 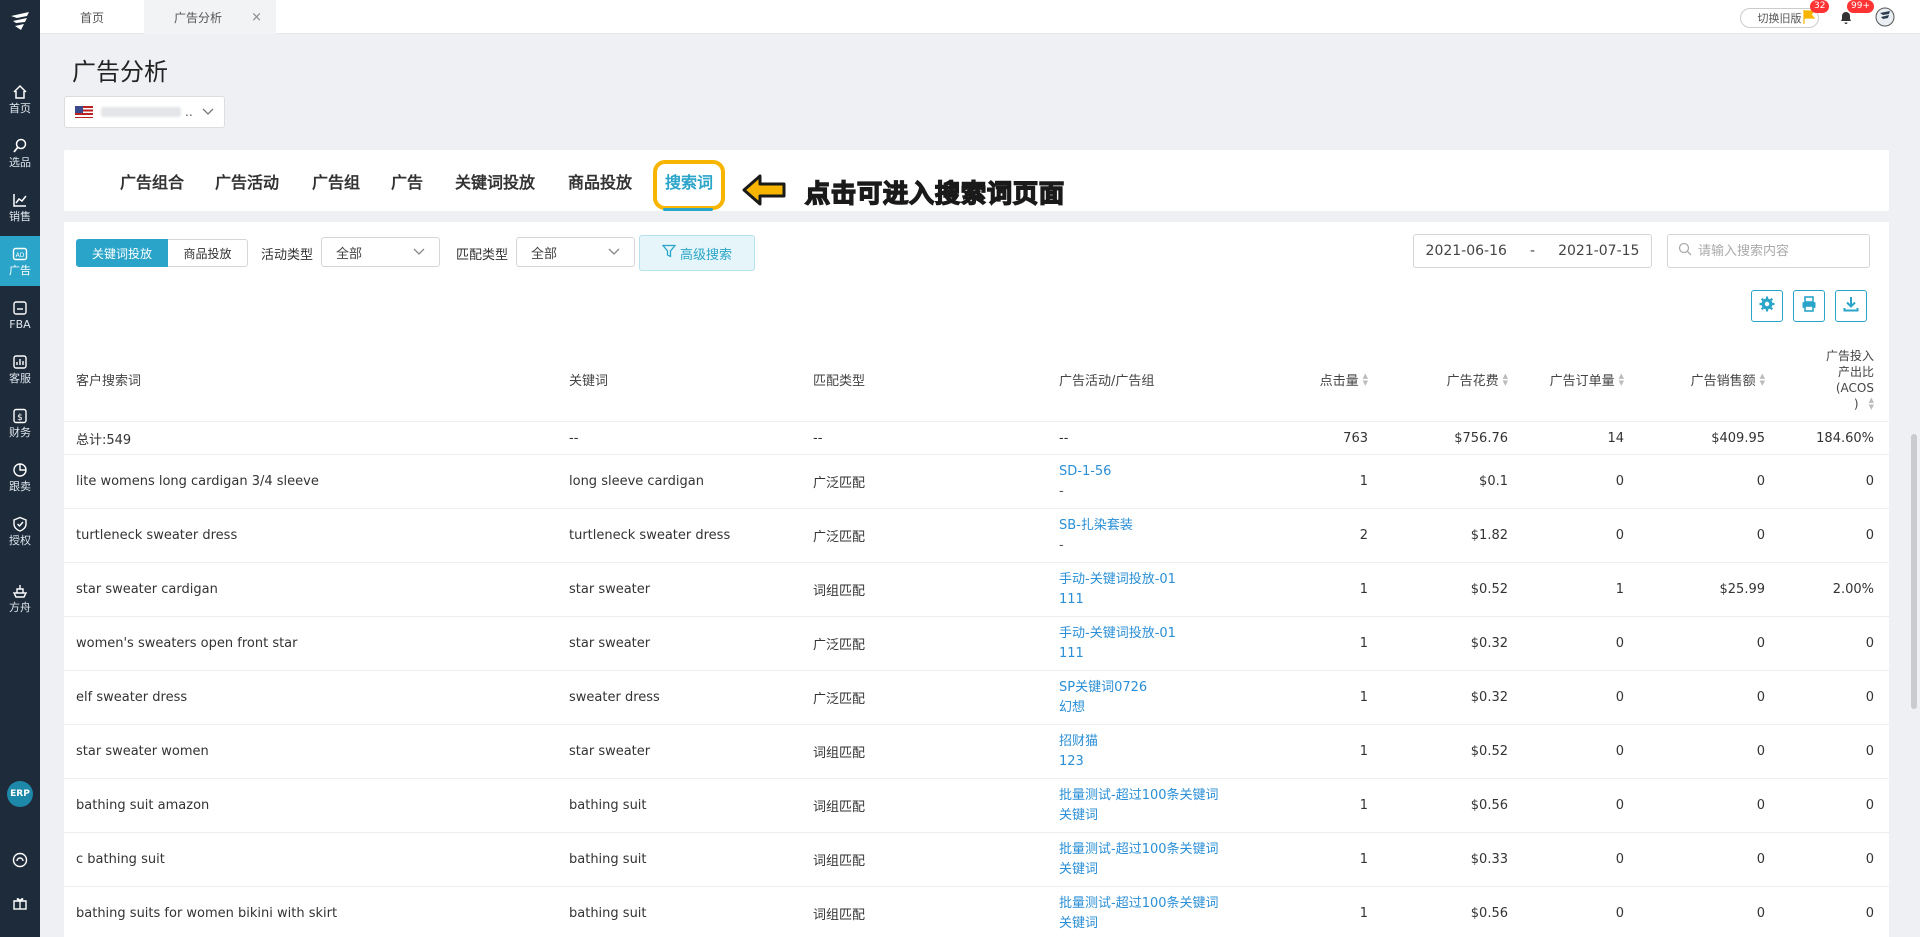 What do you see at coordinates (20, 146) in the screenshot?
I see `search-icon` at bounding box center [20, 146].